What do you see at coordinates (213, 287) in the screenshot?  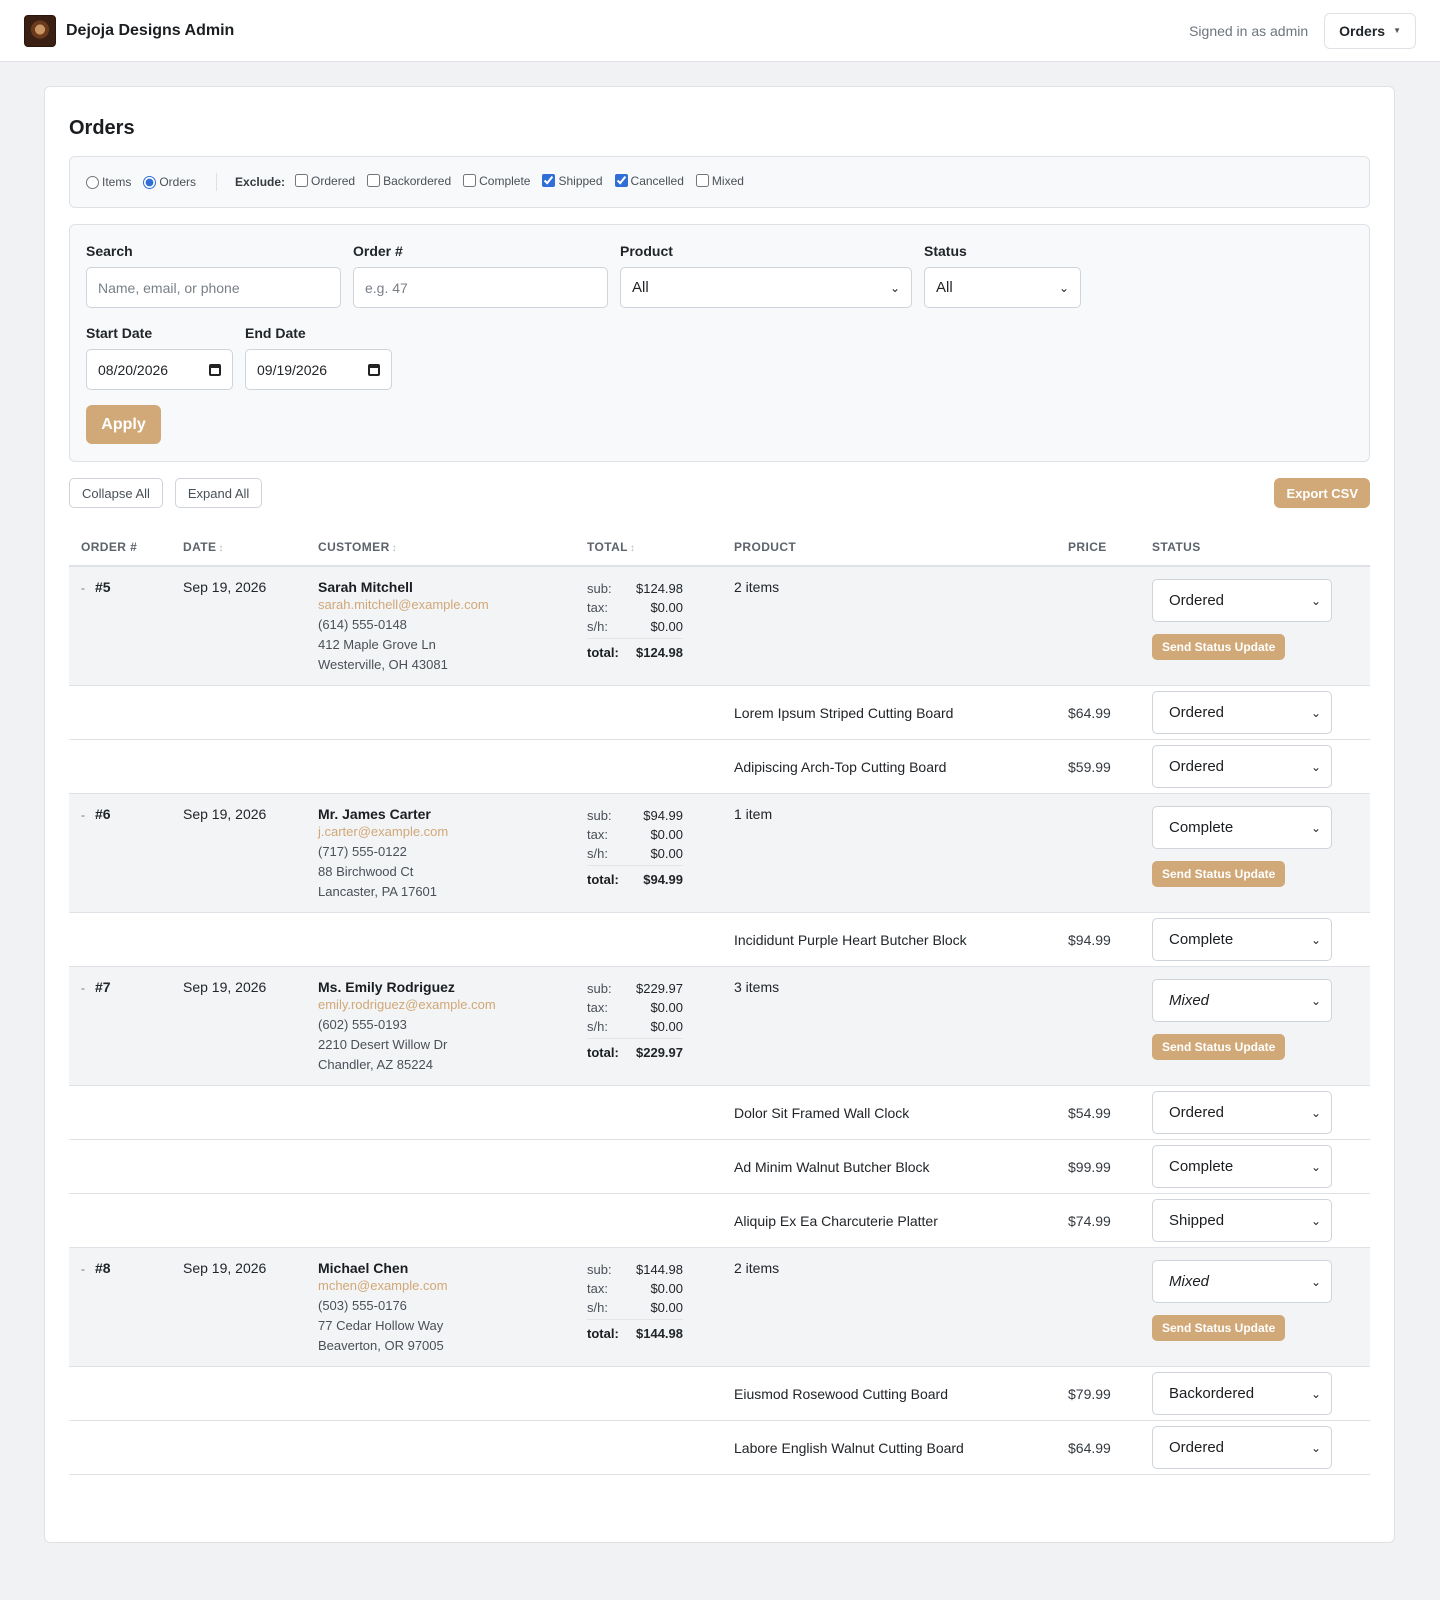 I see `search-input` at bounding box center [213, 287].